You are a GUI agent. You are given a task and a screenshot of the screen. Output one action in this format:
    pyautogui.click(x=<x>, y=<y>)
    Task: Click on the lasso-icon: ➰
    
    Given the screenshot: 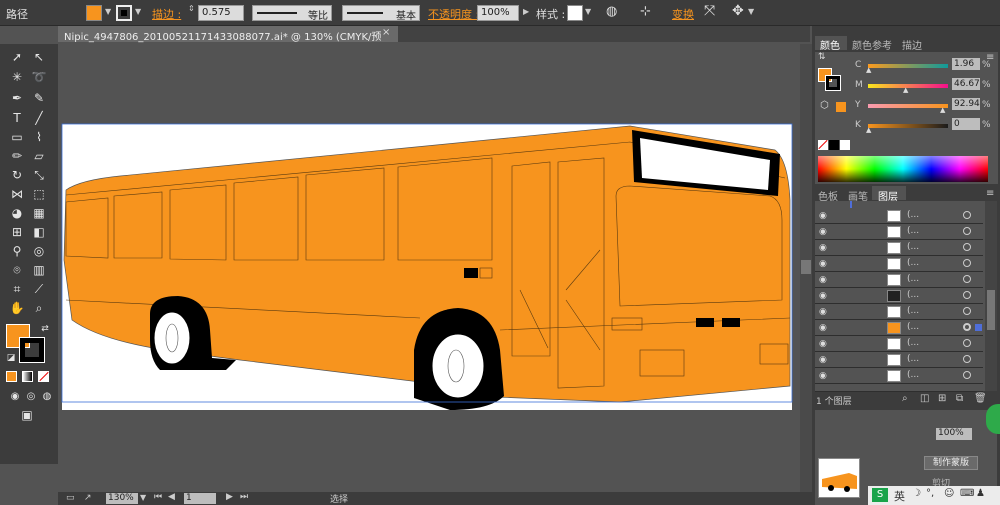 What is the action you would take?
    pyautogui.click(x=39, y=77)
    